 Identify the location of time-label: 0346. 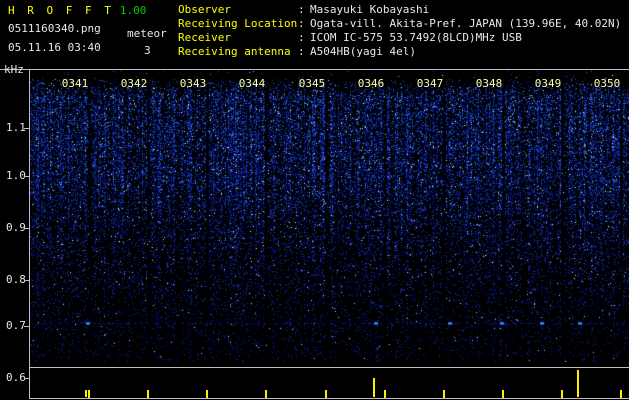
(371, 83).